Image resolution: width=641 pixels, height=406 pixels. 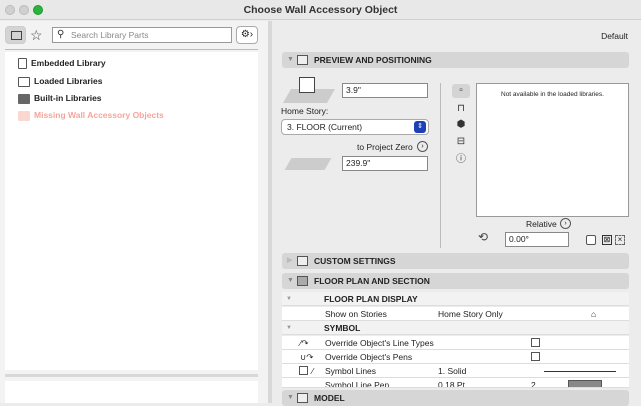 I want to click on story-icon: ⌂, so click(x=594, y=314).